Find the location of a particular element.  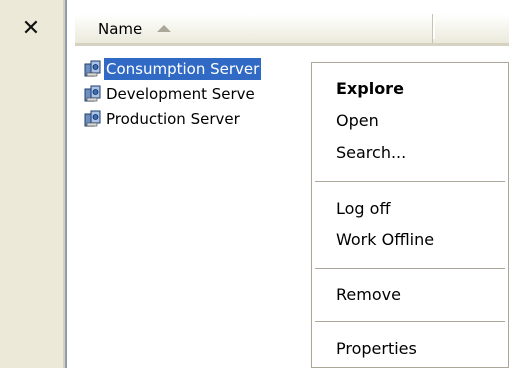

menu-item-label: Log off is located at coordinates (363, 208).